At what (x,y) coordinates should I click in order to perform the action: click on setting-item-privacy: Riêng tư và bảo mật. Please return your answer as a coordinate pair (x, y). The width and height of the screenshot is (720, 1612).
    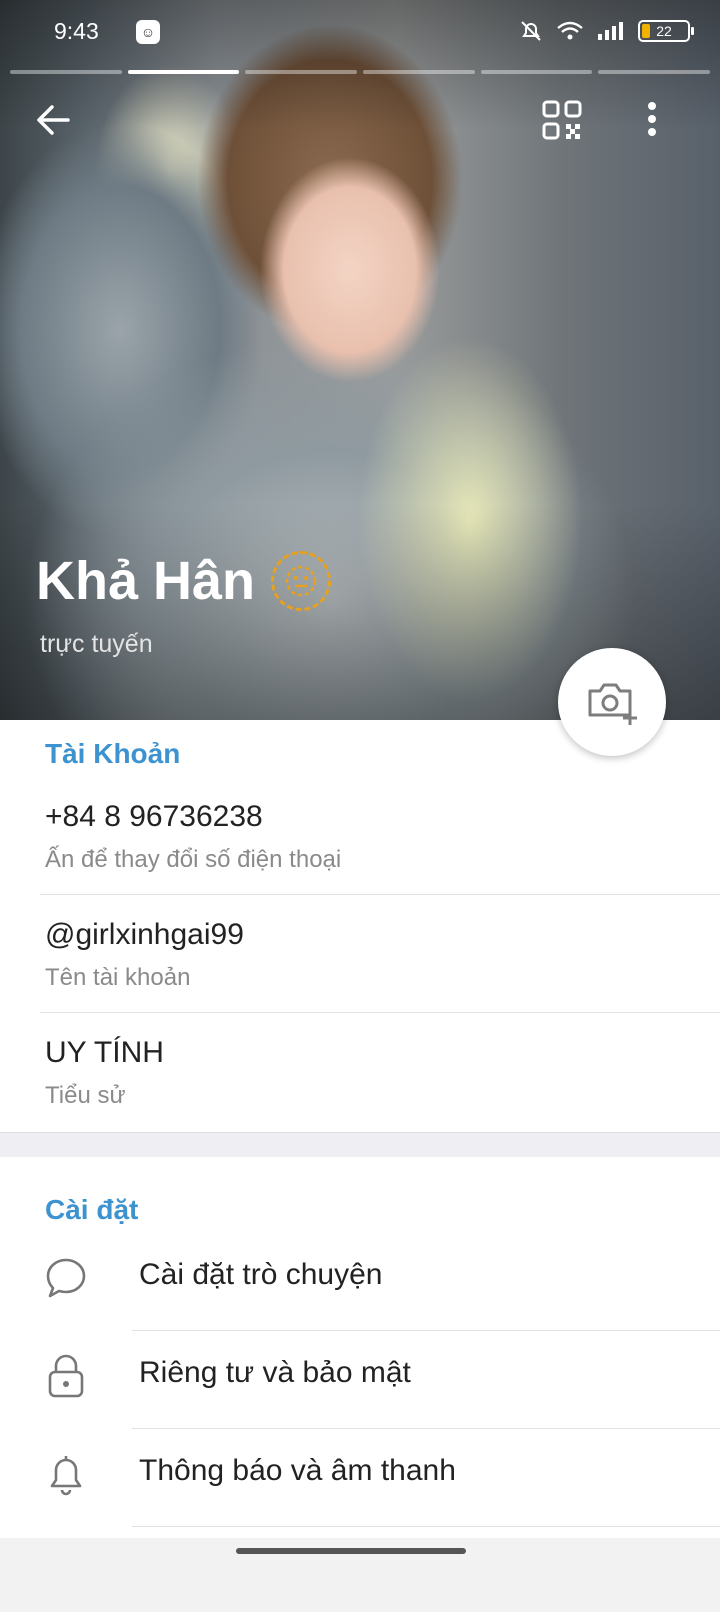
    Looking at the image, I should click on (360, 1383).